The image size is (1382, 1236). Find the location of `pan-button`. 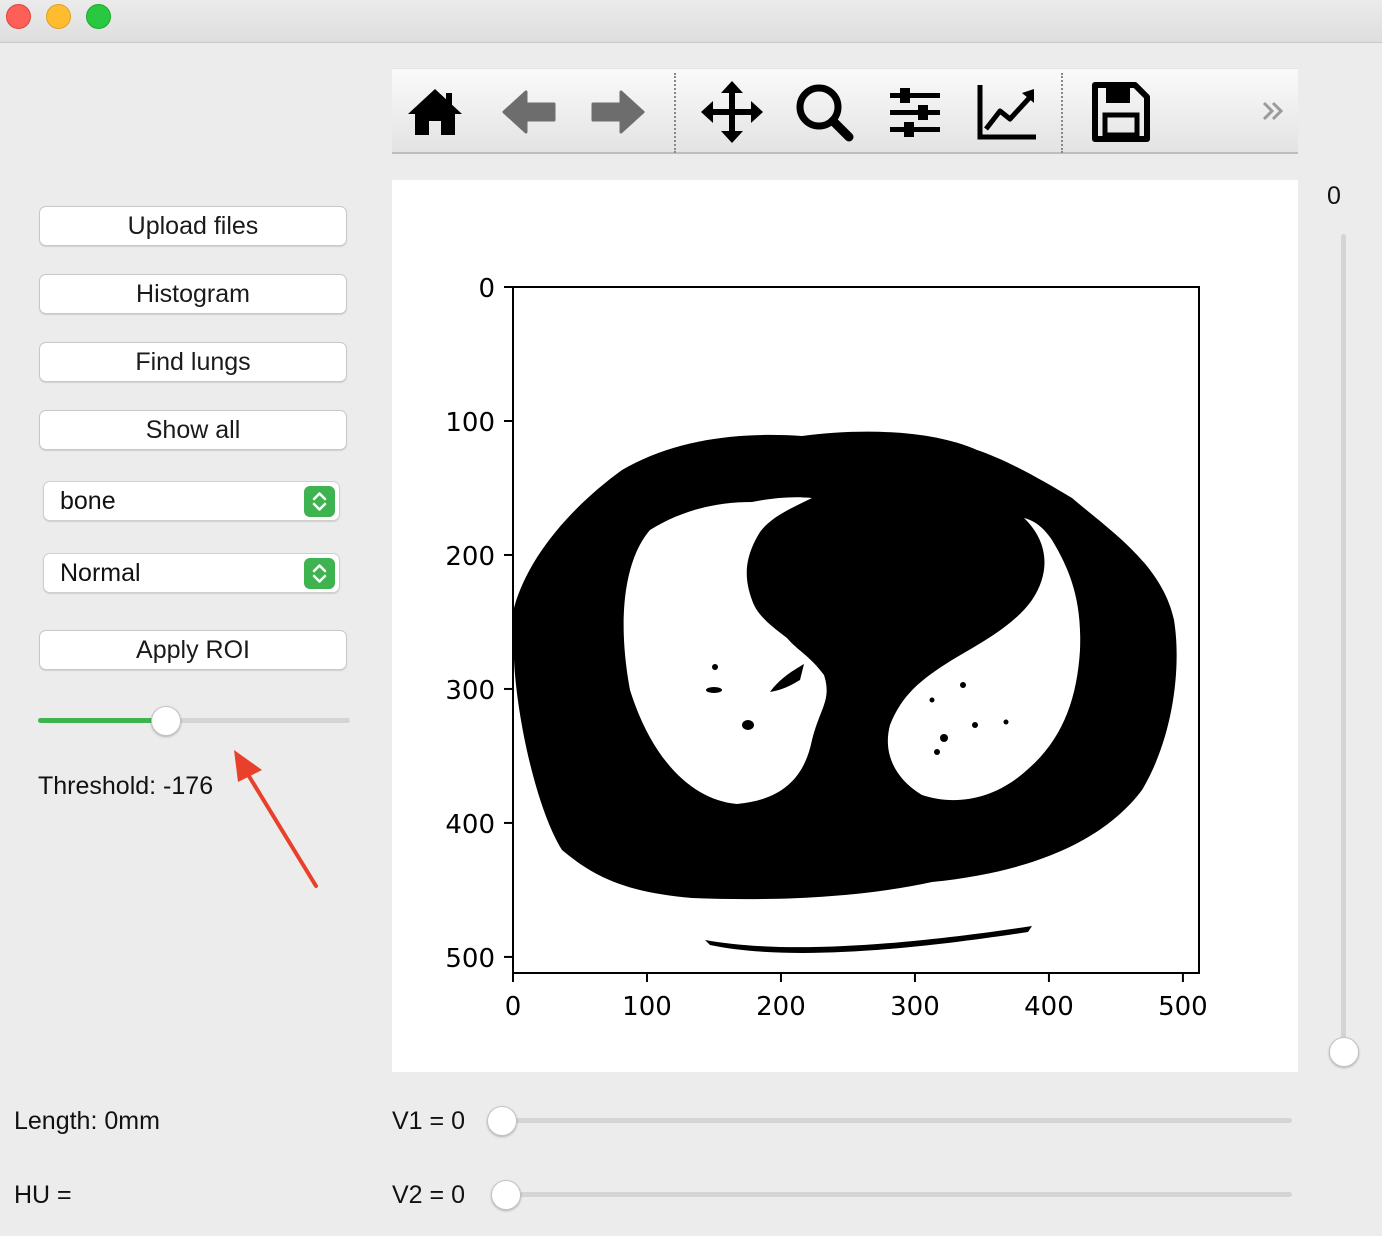

pan-button is located at coordinates (732, 112).